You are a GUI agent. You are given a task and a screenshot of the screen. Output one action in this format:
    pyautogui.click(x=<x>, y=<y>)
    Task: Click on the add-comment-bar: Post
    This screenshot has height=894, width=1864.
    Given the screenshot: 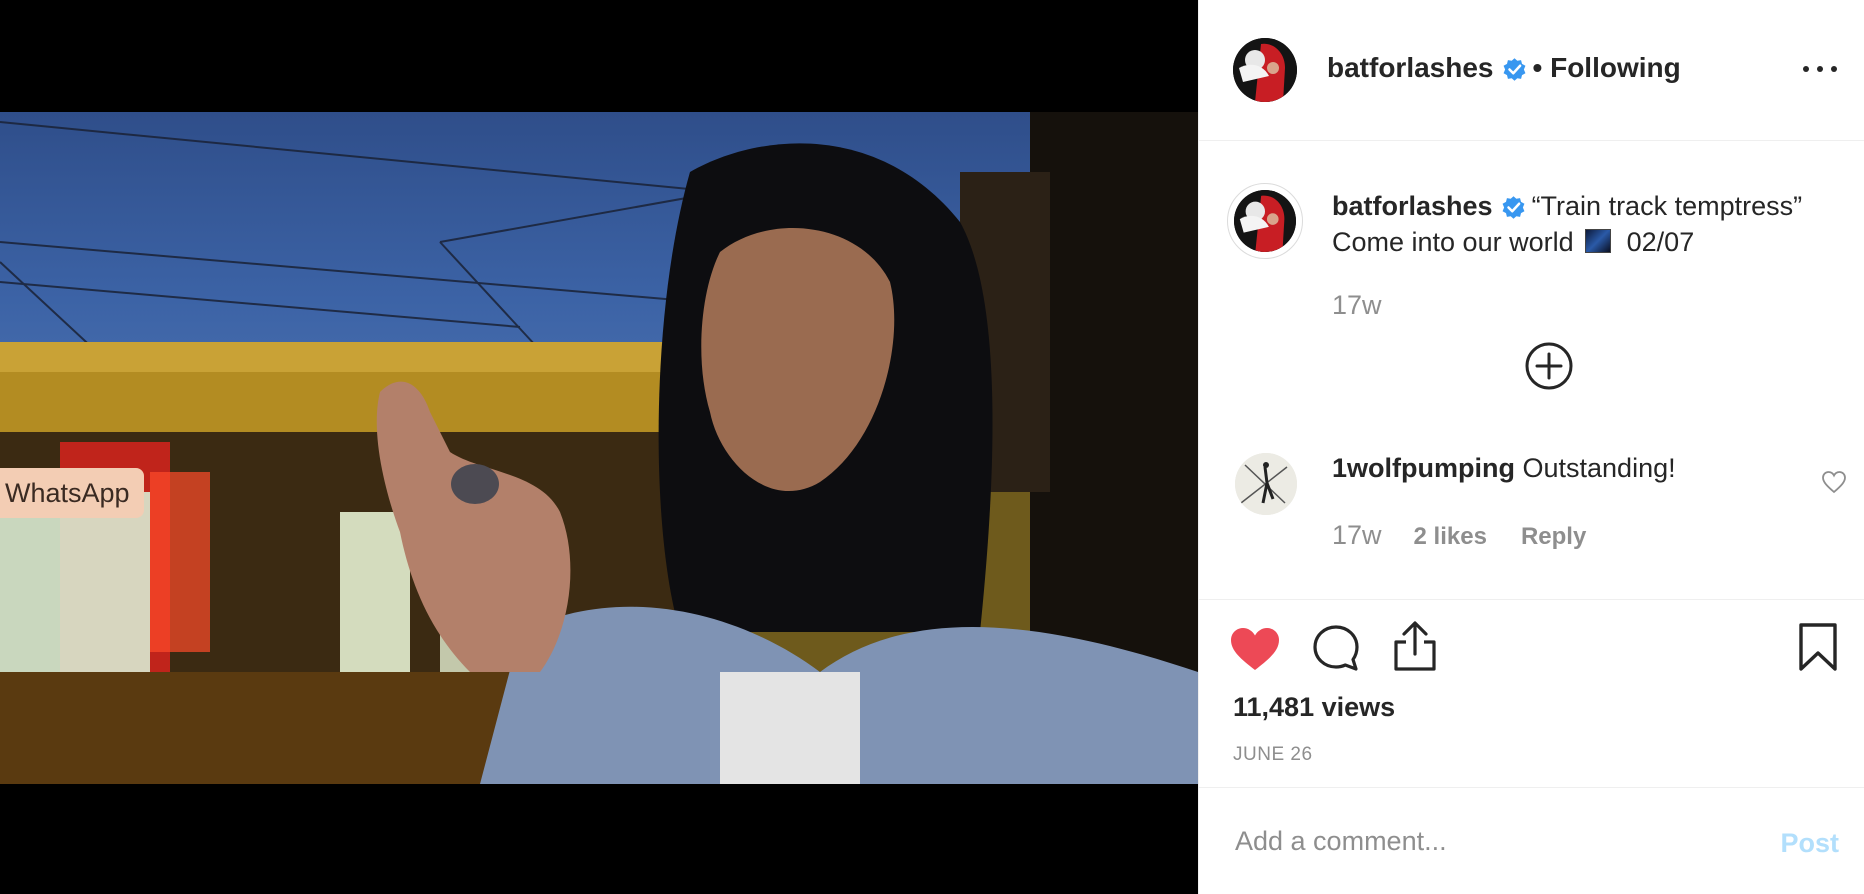 What is the action you would take?
    pyautogui.click(x=1531, y=840)
    